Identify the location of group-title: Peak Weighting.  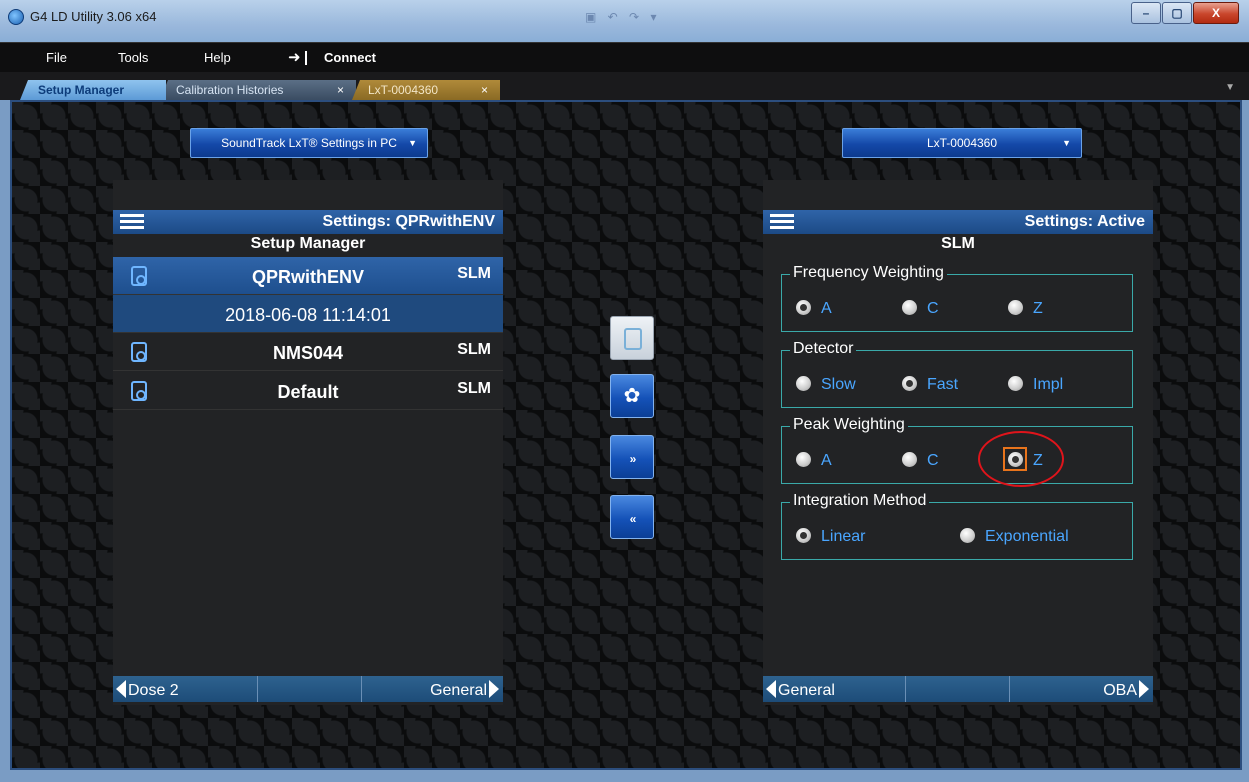
(849, 425).